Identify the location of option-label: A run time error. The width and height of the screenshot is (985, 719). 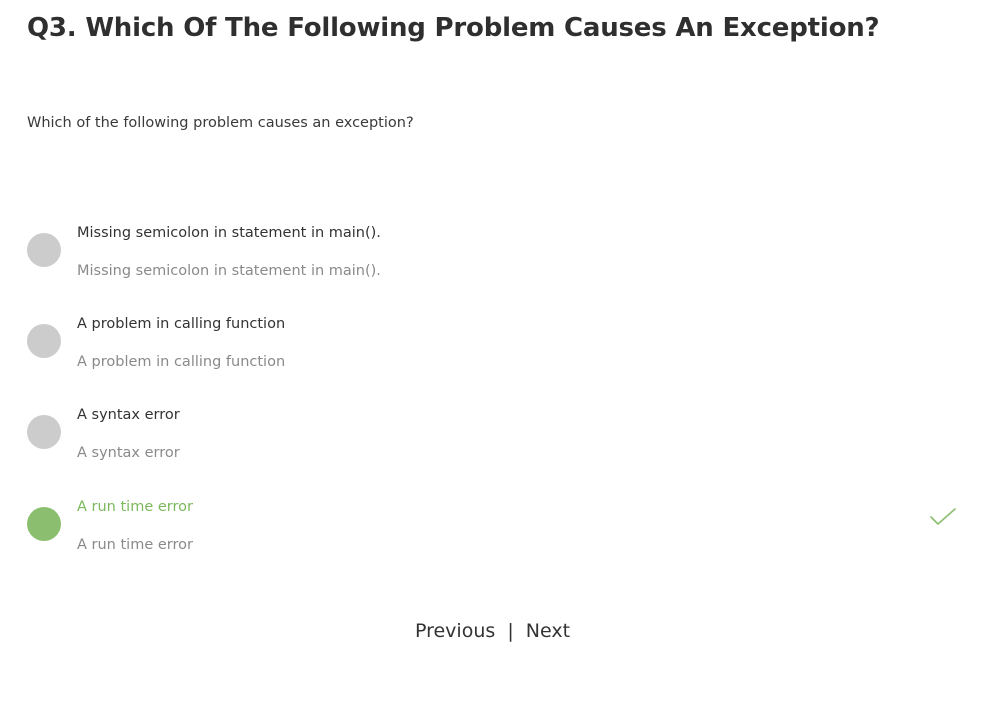
(135, 507).